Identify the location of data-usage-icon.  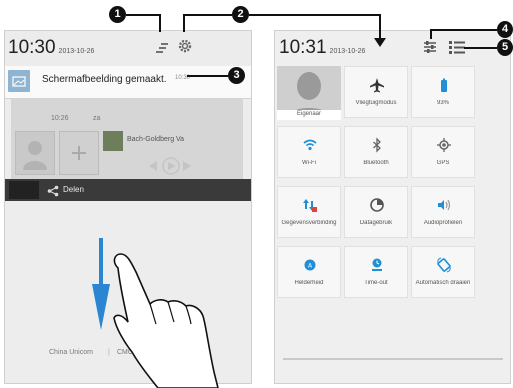
(377, 205).